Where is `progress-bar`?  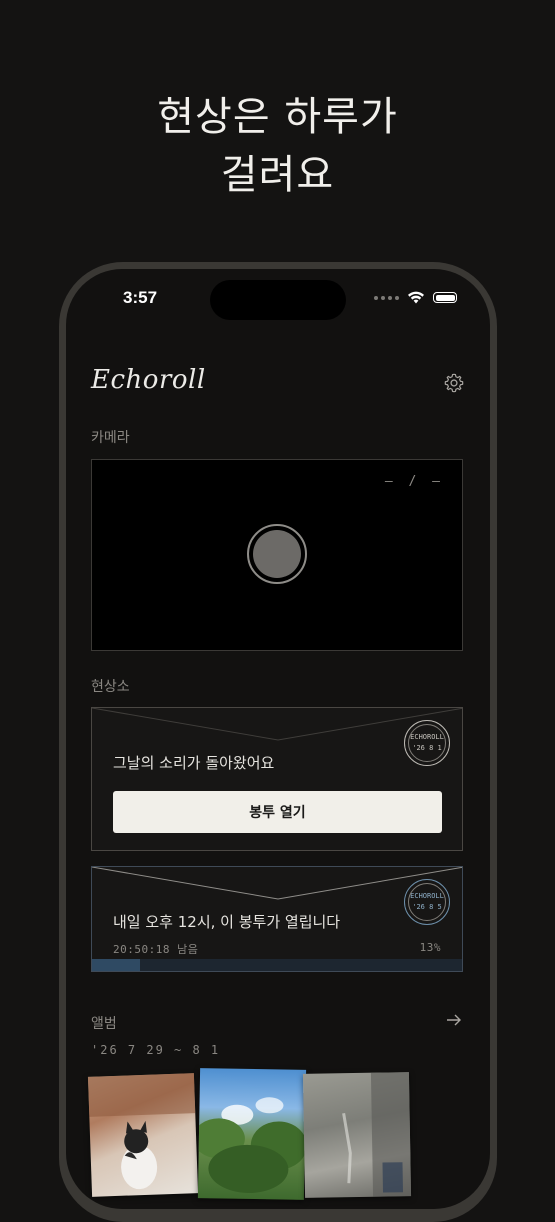 progress-bar is located at coordinates (277, 965).